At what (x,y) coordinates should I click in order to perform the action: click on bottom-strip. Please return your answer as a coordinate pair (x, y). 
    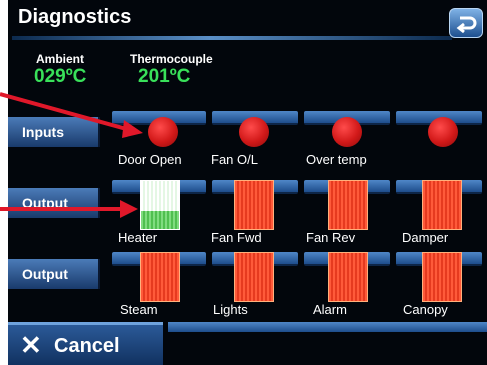
    Looking at the image, I should click on (327, 327).